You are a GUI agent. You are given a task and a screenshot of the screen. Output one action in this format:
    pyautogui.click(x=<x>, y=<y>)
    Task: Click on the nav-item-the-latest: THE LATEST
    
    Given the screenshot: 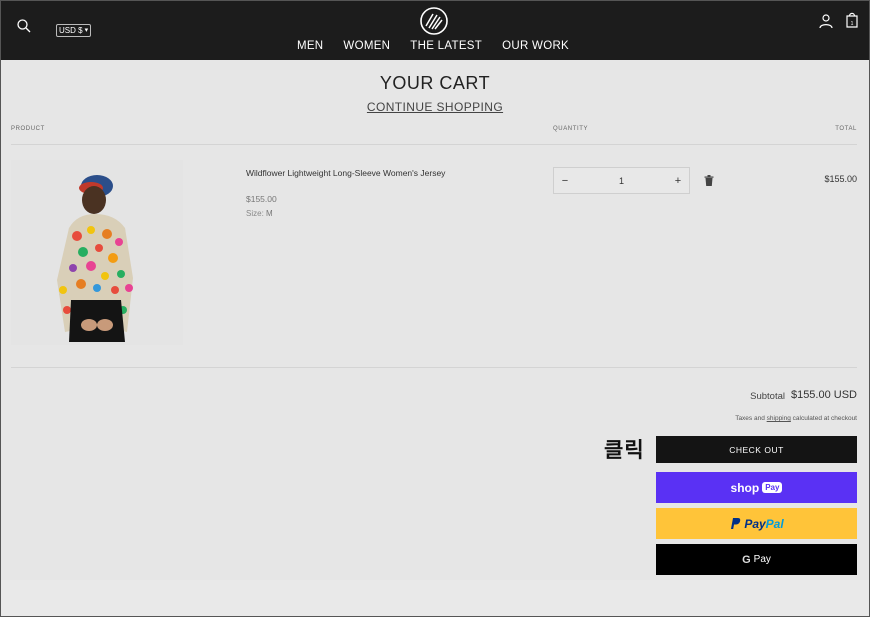 What is the action you would take?
    pyautogui.click(x=446, y=46)
    